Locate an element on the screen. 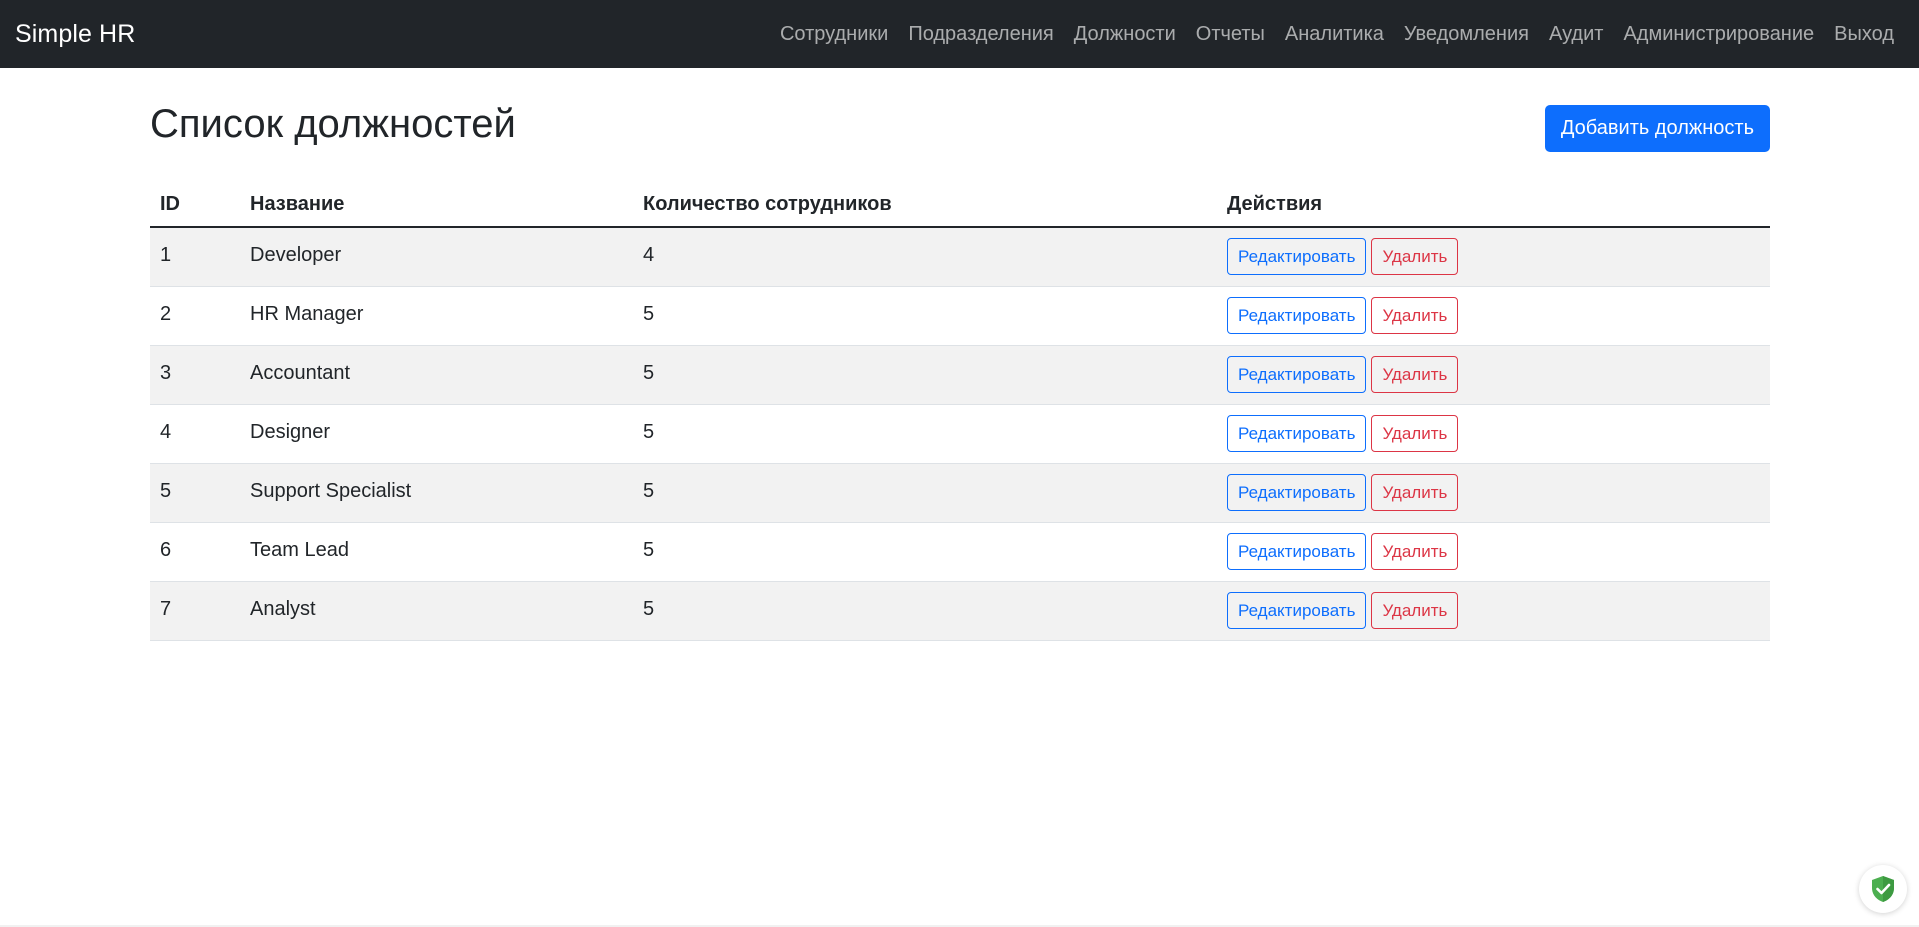 The height and width of the screenshot is (927, 1919). shield-check-icon-svg is located at coordinates (1883, 889).